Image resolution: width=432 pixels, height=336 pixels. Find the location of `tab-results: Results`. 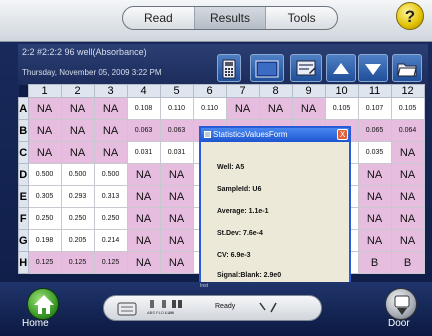

tab-results: Results is located at coordinates (230, 18).